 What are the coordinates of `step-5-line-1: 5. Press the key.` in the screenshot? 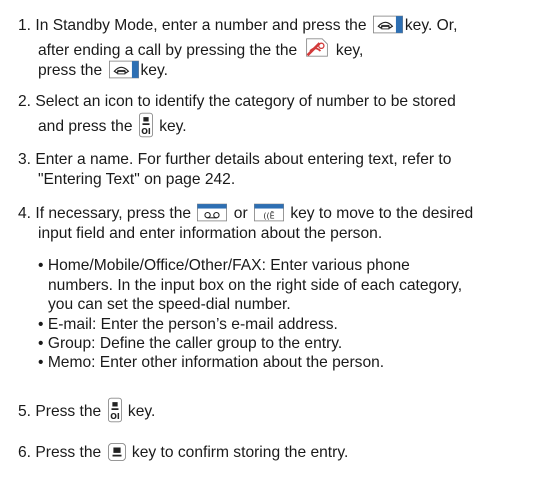 It's located at (282, 410).